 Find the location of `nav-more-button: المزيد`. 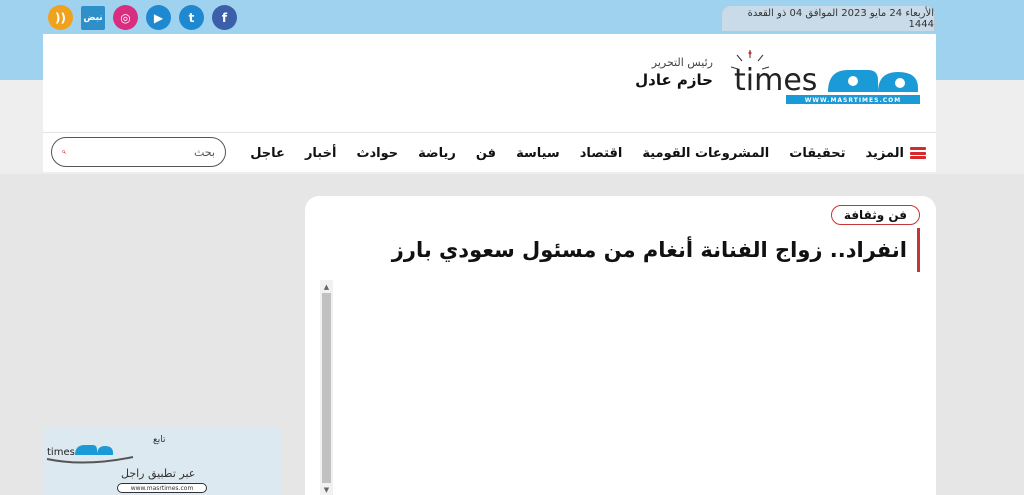

nav-more-button: المزيد is located at coordinates (895, 153).